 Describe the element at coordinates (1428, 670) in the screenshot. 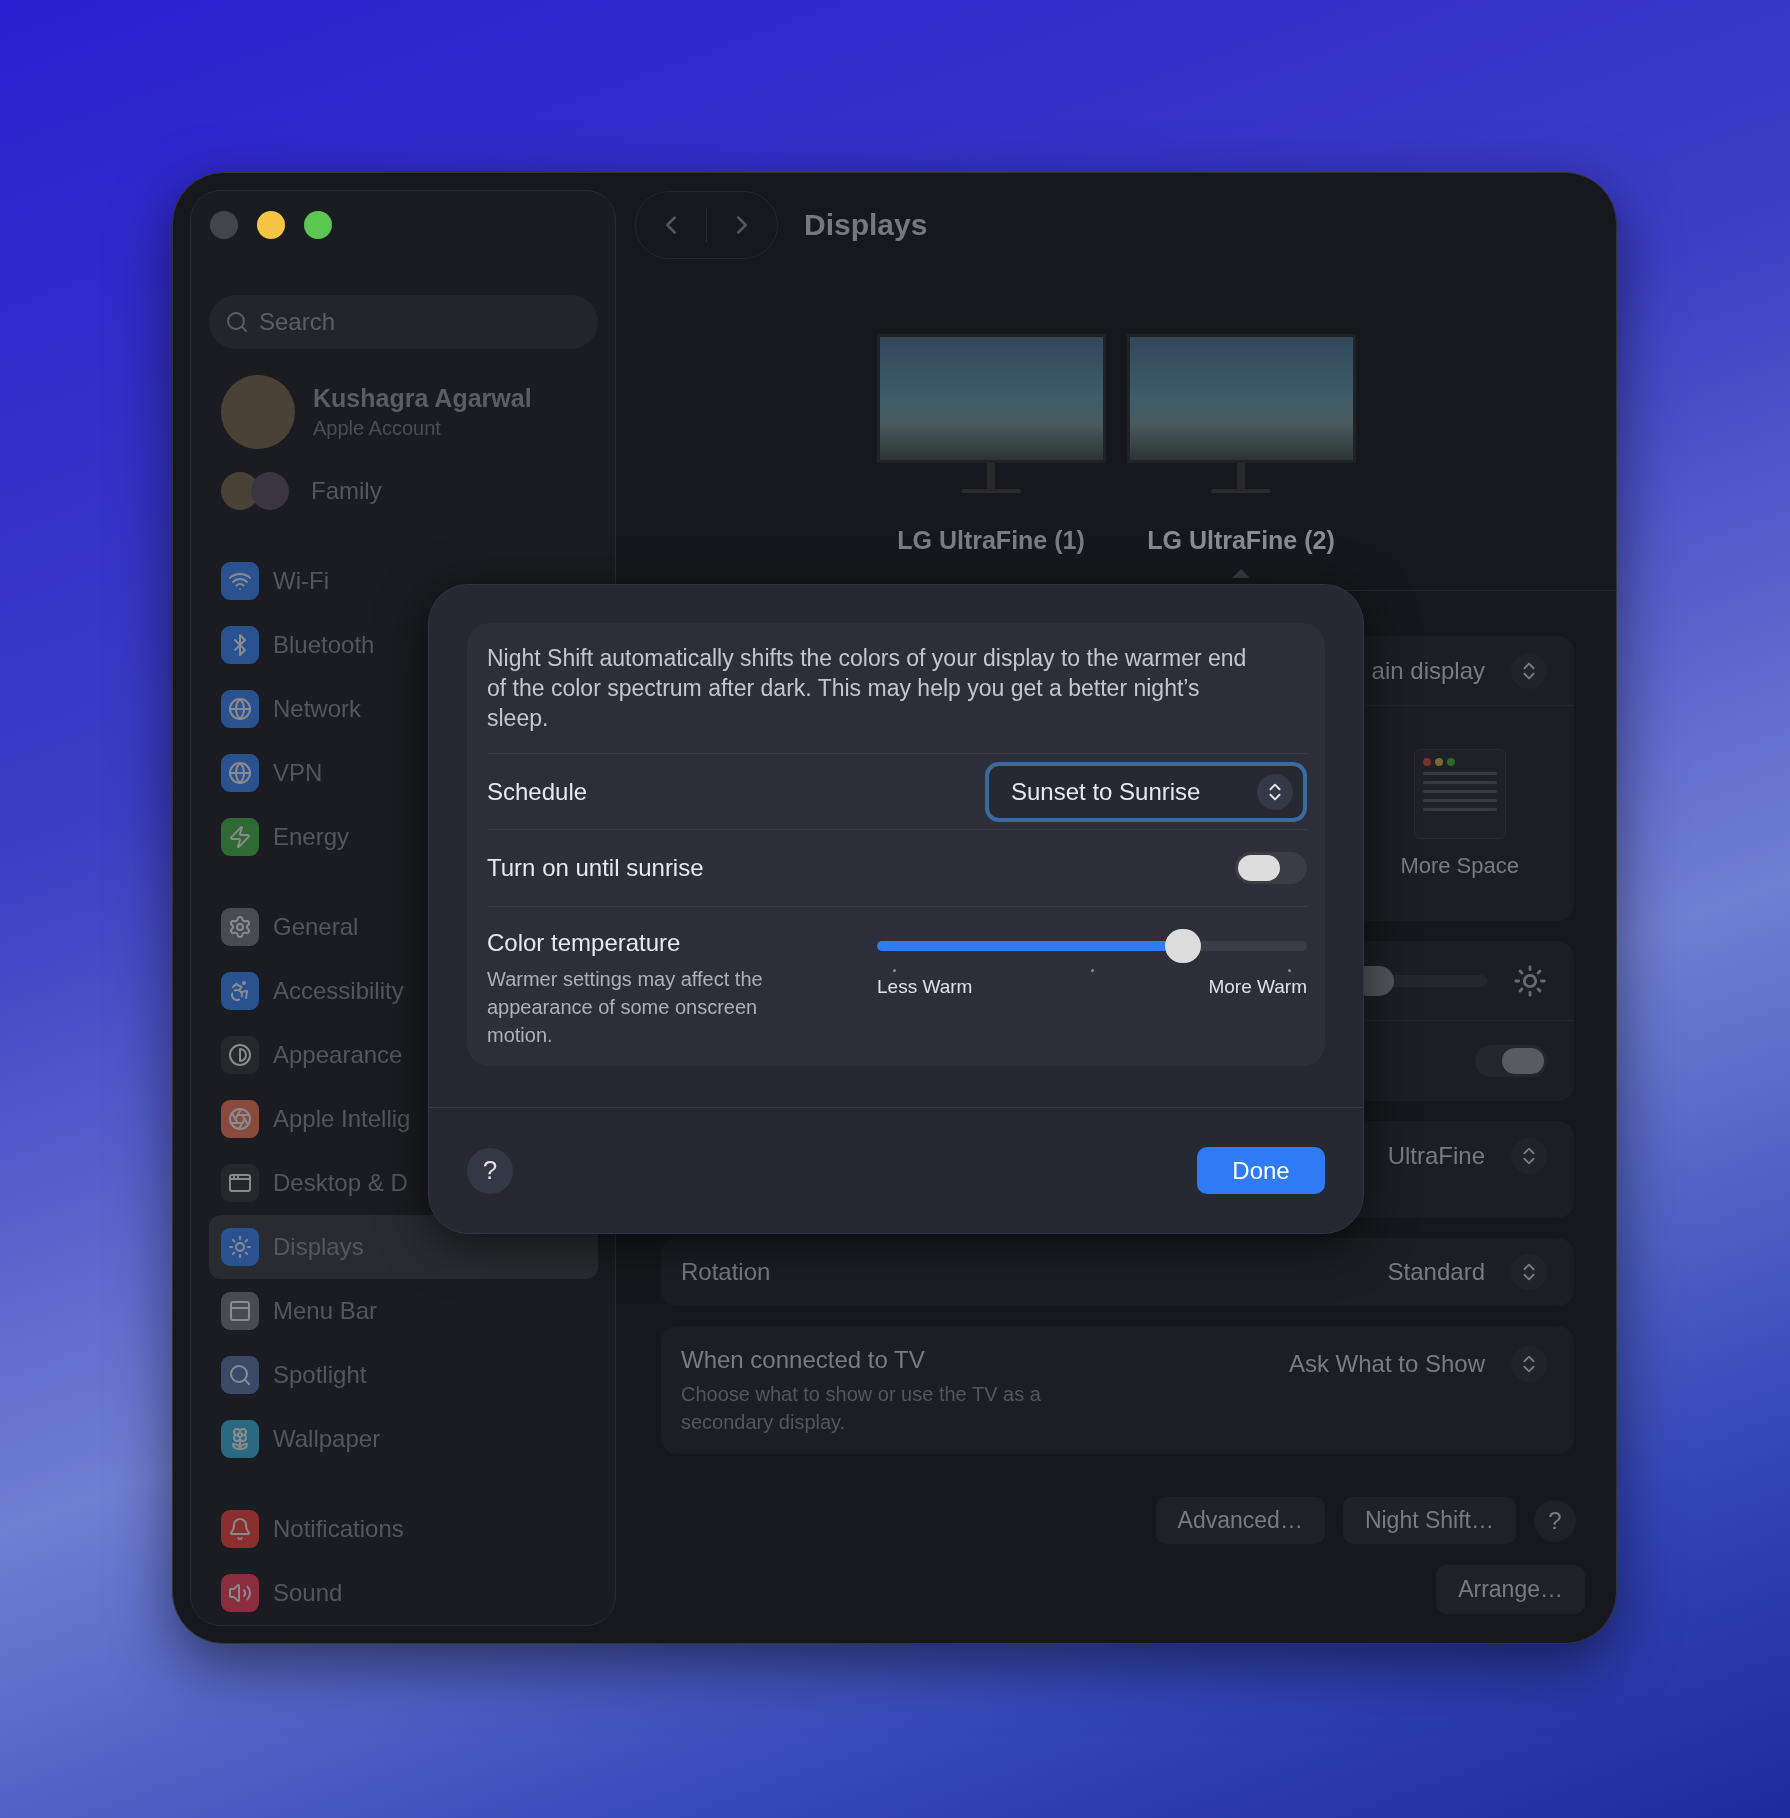

I see `main-display-value: ain display` at that location.